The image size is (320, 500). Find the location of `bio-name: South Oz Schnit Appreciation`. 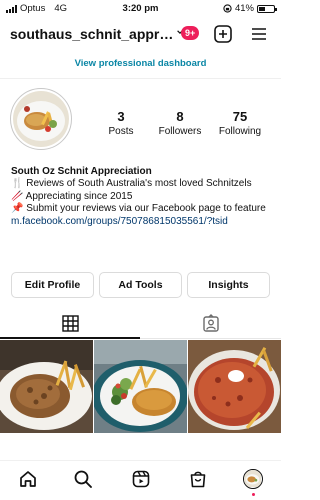

bio-name: South Oz Schnit Appreciation is located at coordinates (81, 171).